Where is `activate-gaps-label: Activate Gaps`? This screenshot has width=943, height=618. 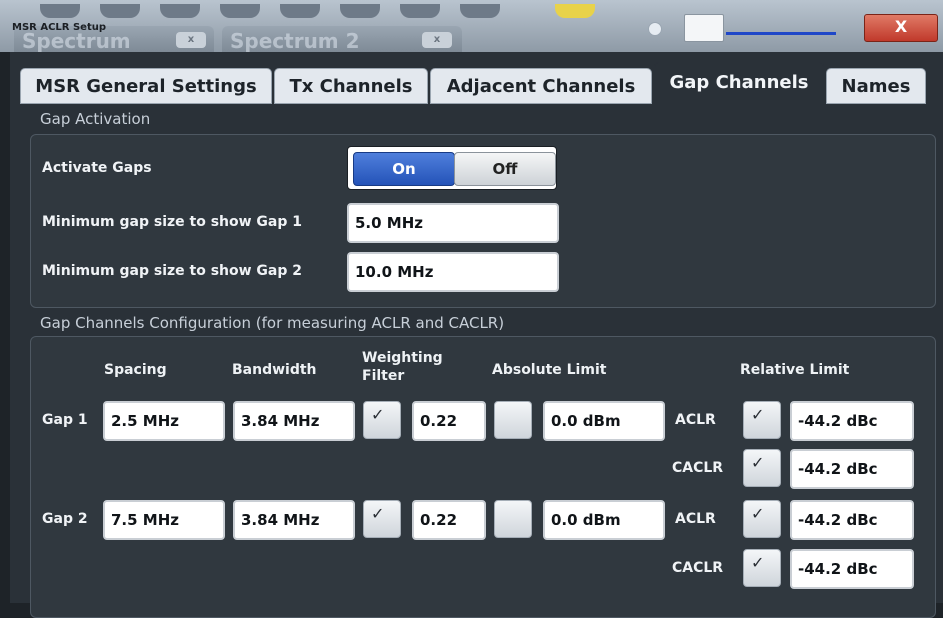
activate-gaps-label: Activate Gaps is located at coordinates (97, 168).